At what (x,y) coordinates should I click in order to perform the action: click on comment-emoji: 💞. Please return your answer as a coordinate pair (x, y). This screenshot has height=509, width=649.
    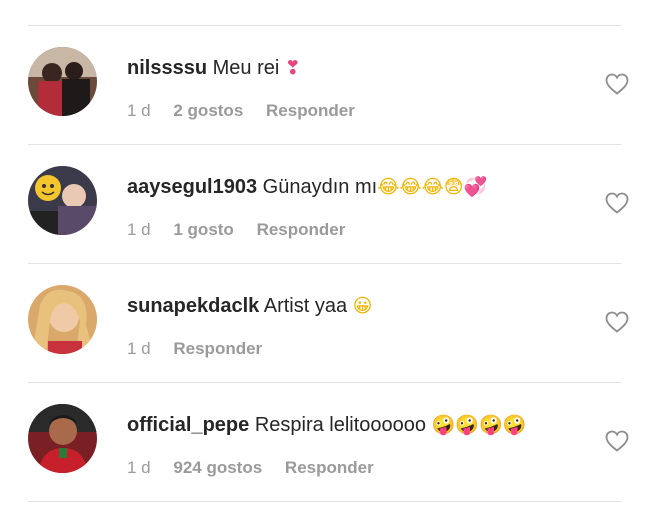
    Looking at the image, I should click on (475, 187).